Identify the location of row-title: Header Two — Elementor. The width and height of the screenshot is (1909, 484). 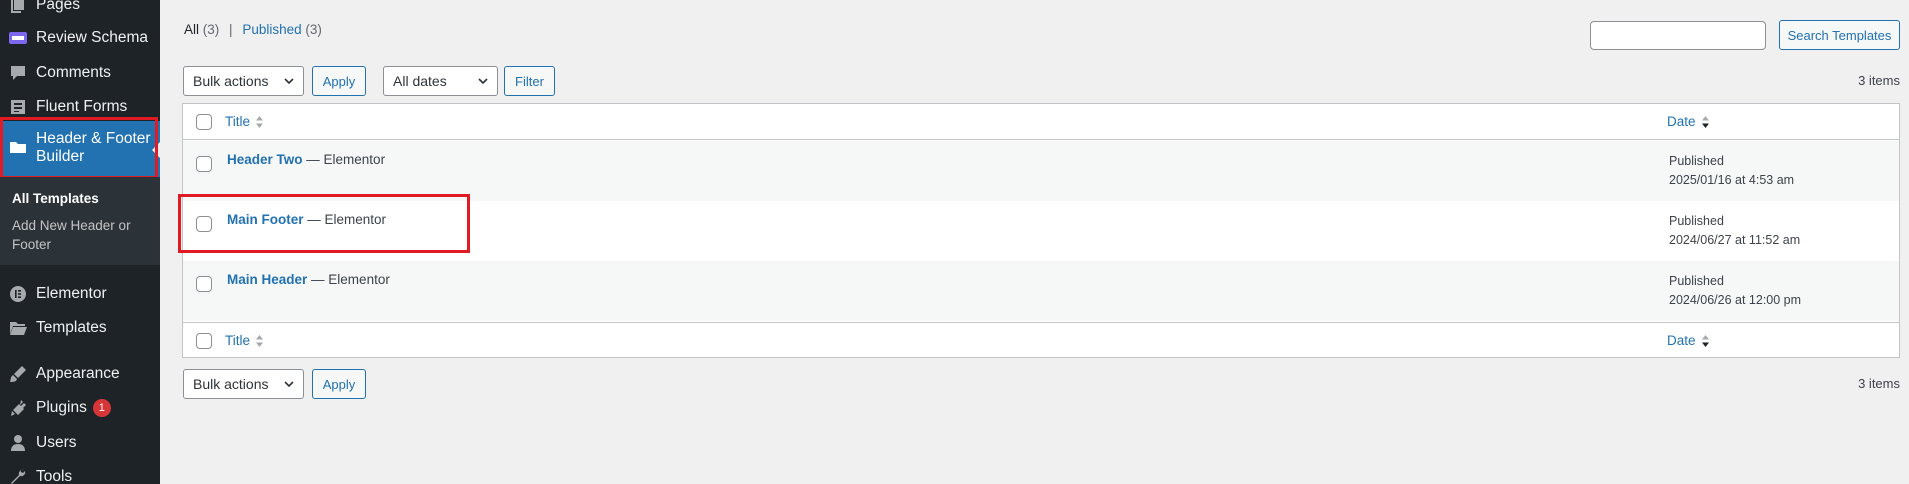
(306, 159).